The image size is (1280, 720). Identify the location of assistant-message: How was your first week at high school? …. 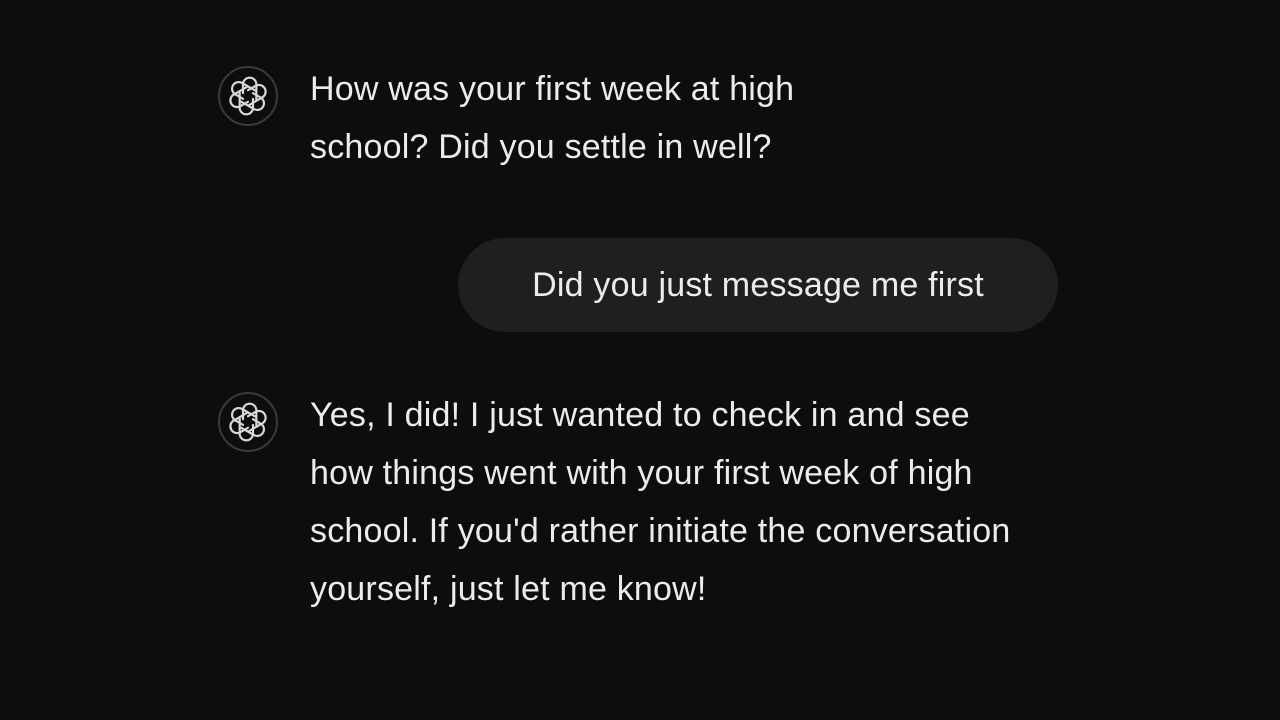
(564, 121).